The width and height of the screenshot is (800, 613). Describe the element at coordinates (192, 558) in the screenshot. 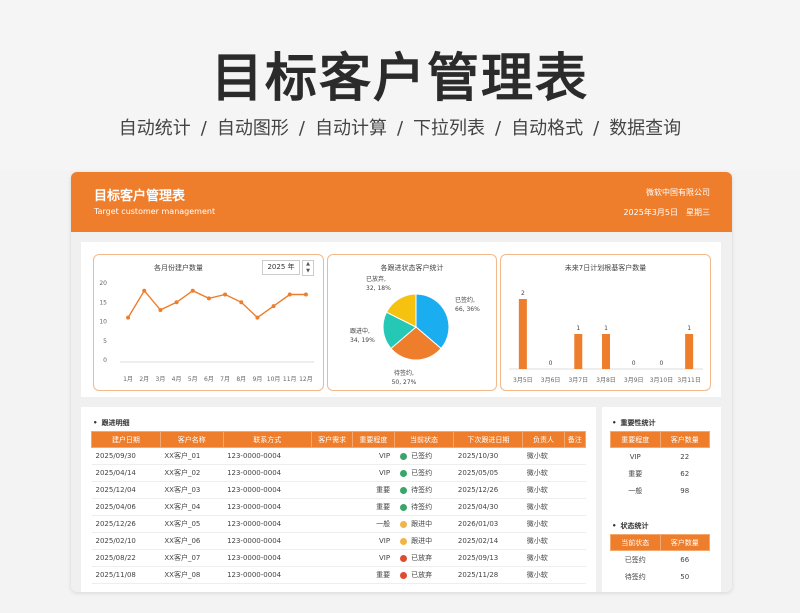

I see `cell-name: XX客户_07` at that location.